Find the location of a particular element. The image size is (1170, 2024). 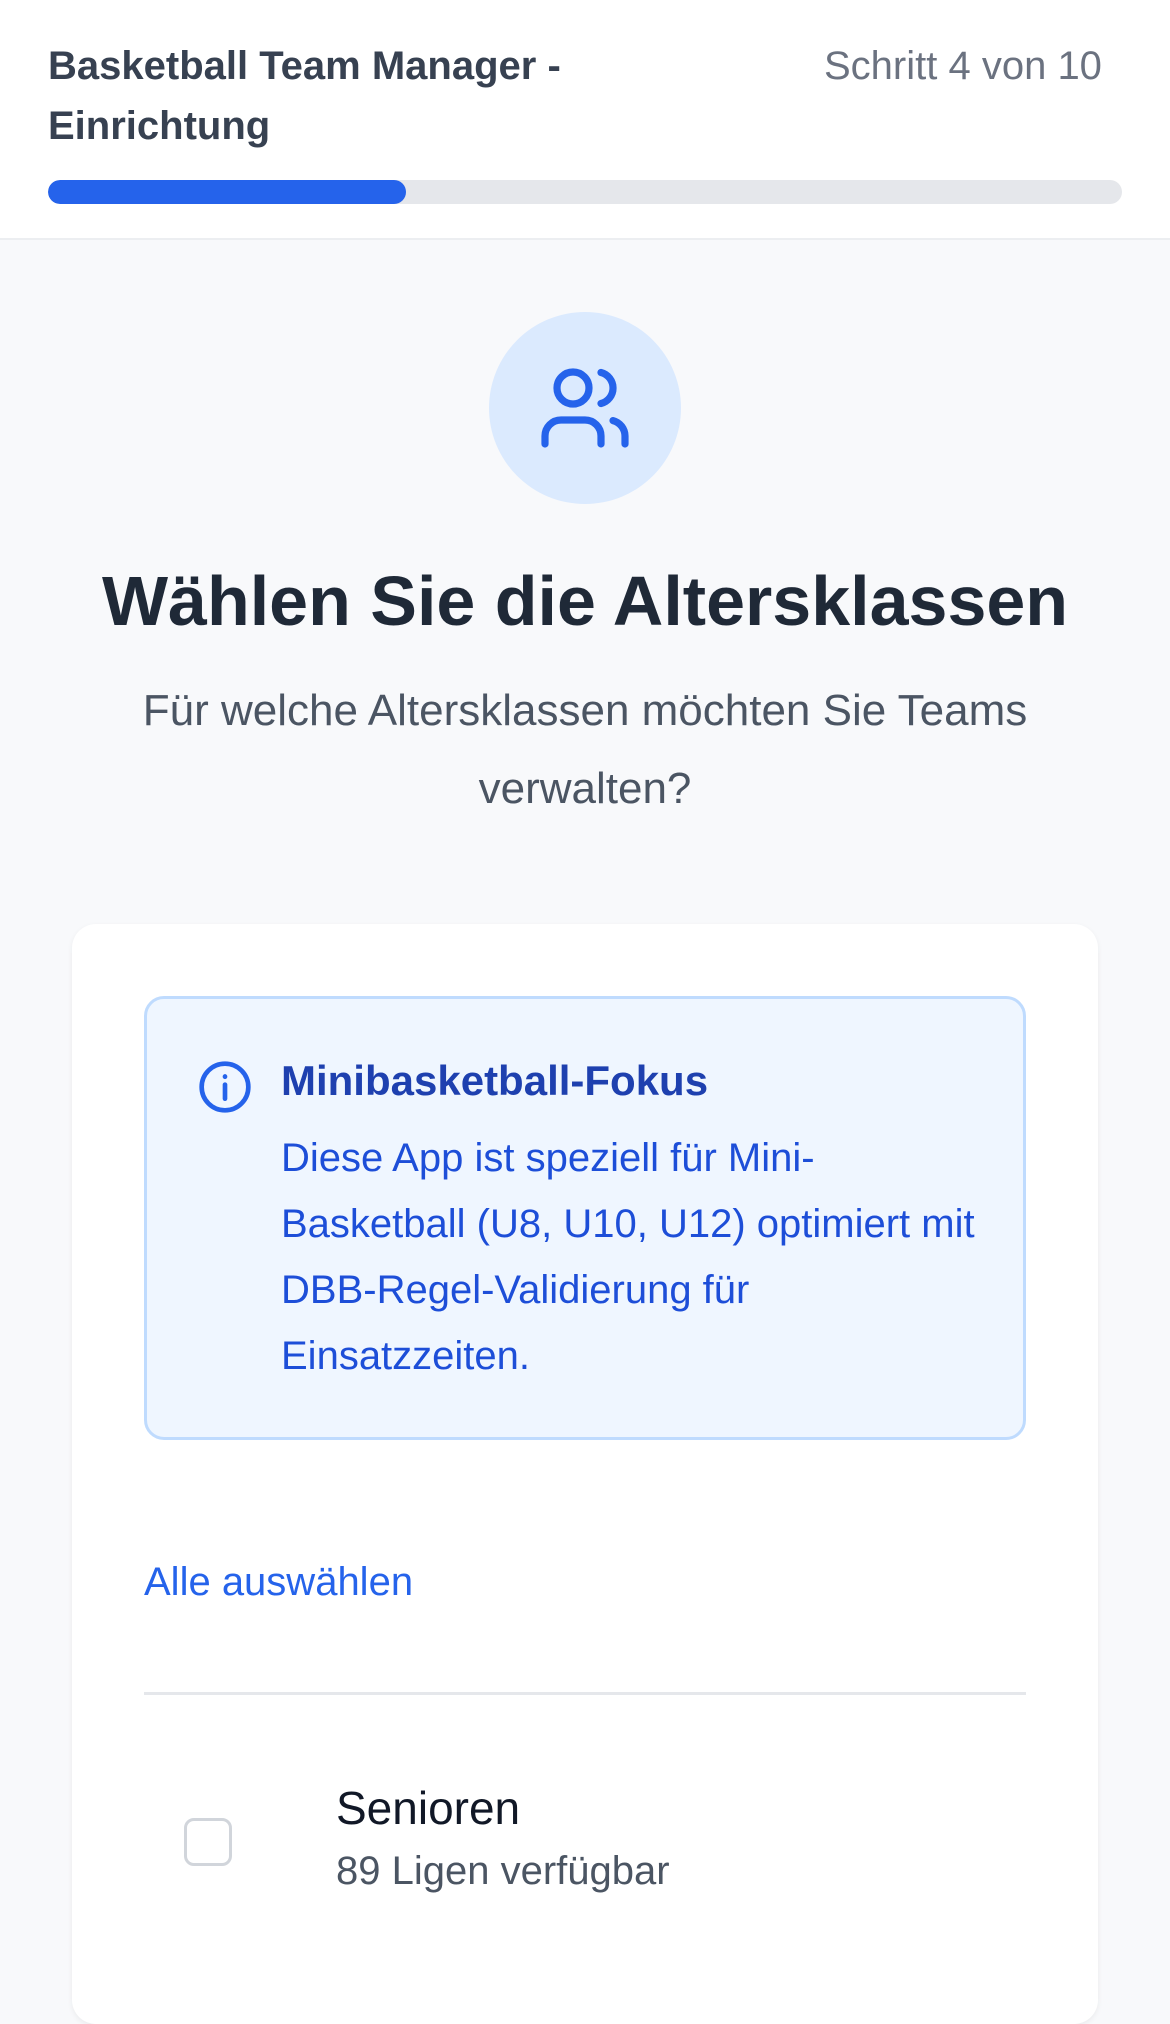

app-title: Basketball Team Manager - Einrichtung is located at coordinates (304, 96).